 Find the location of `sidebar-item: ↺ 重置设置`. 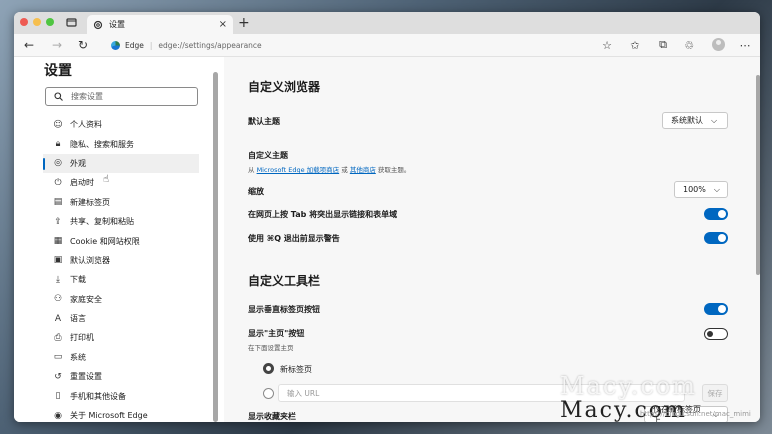

sidebar-item: ↺ 重置设置 is located at coordinates (121, 376).